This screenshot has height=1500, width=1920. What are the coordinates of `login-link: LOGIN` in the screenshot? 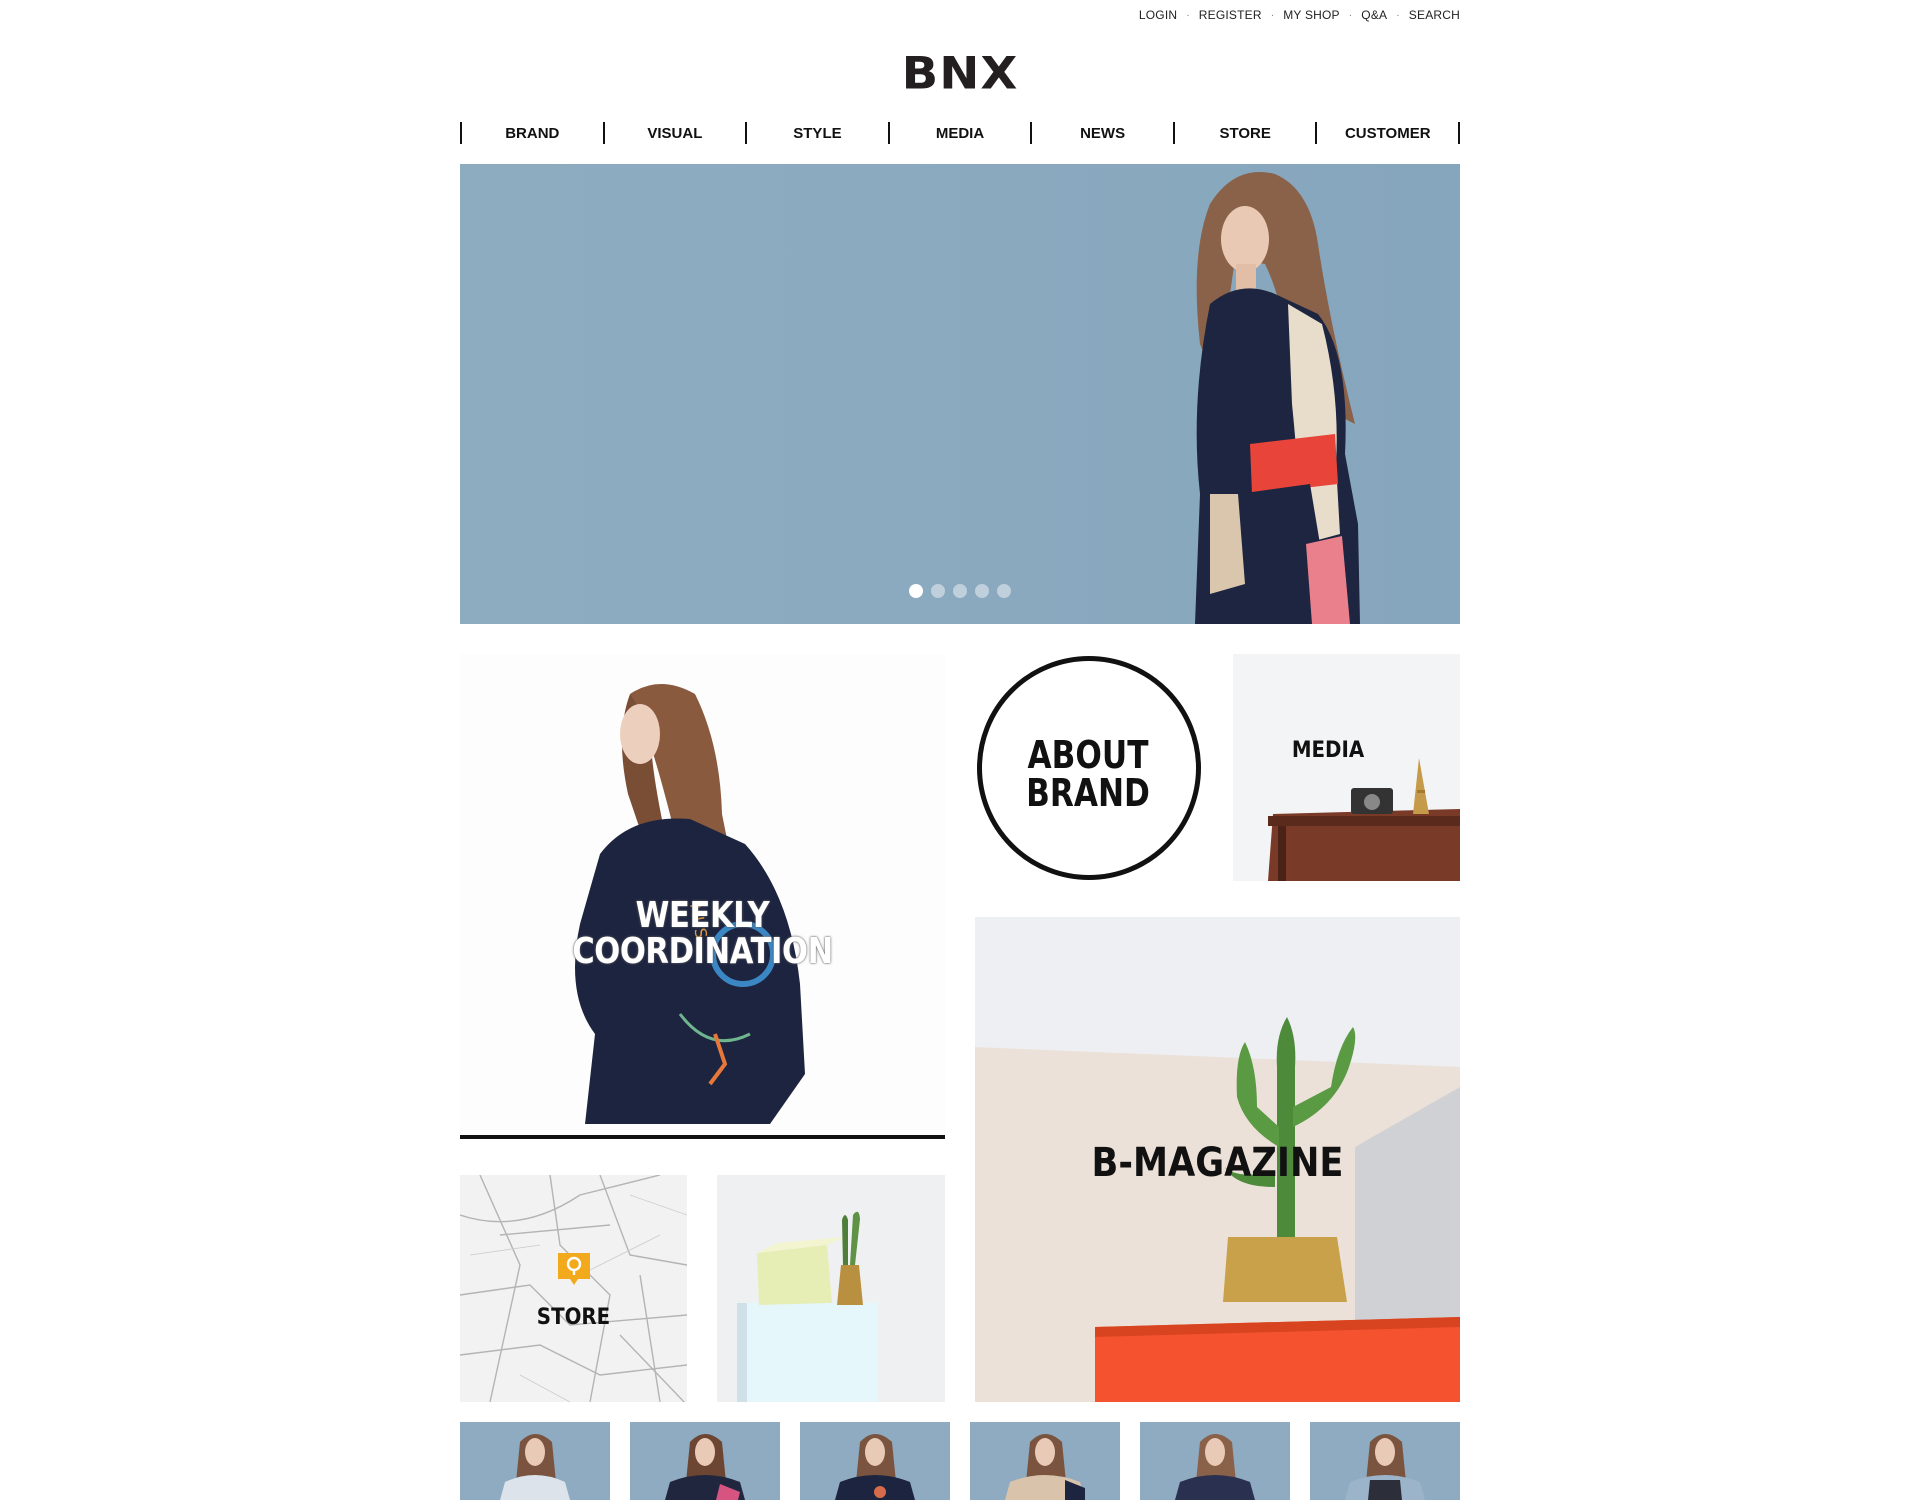 It's located at (1158, 15).